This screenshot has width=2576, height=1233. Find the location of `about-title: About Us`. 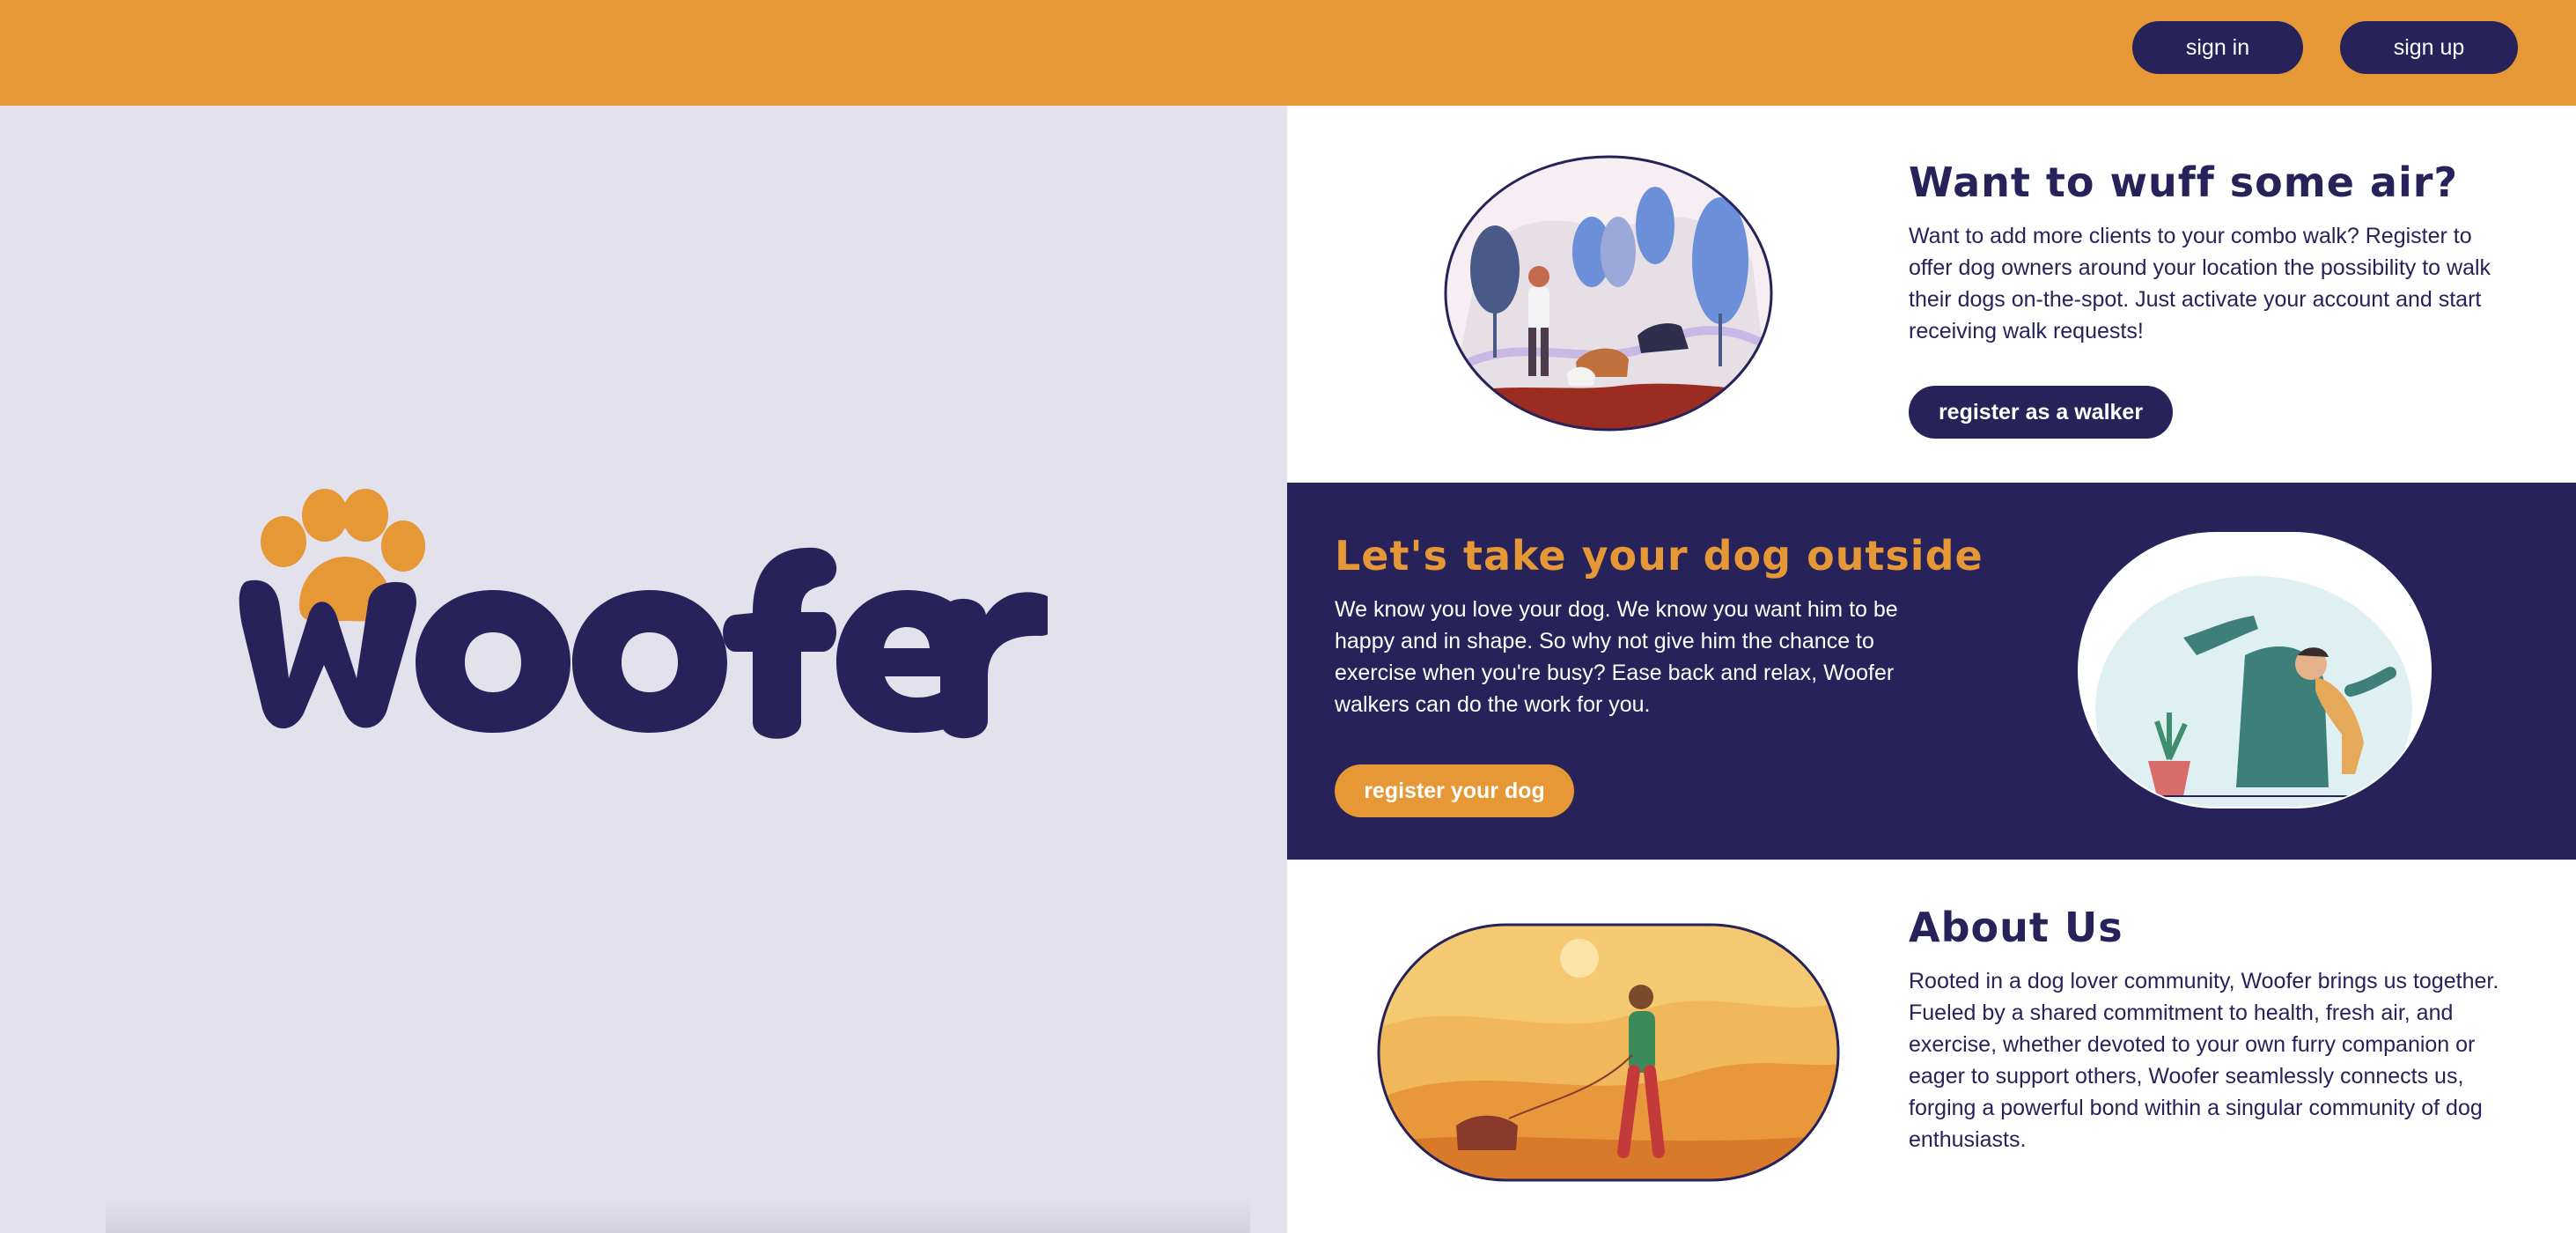

about-title: About Us is located at coordinates (2016, 927).